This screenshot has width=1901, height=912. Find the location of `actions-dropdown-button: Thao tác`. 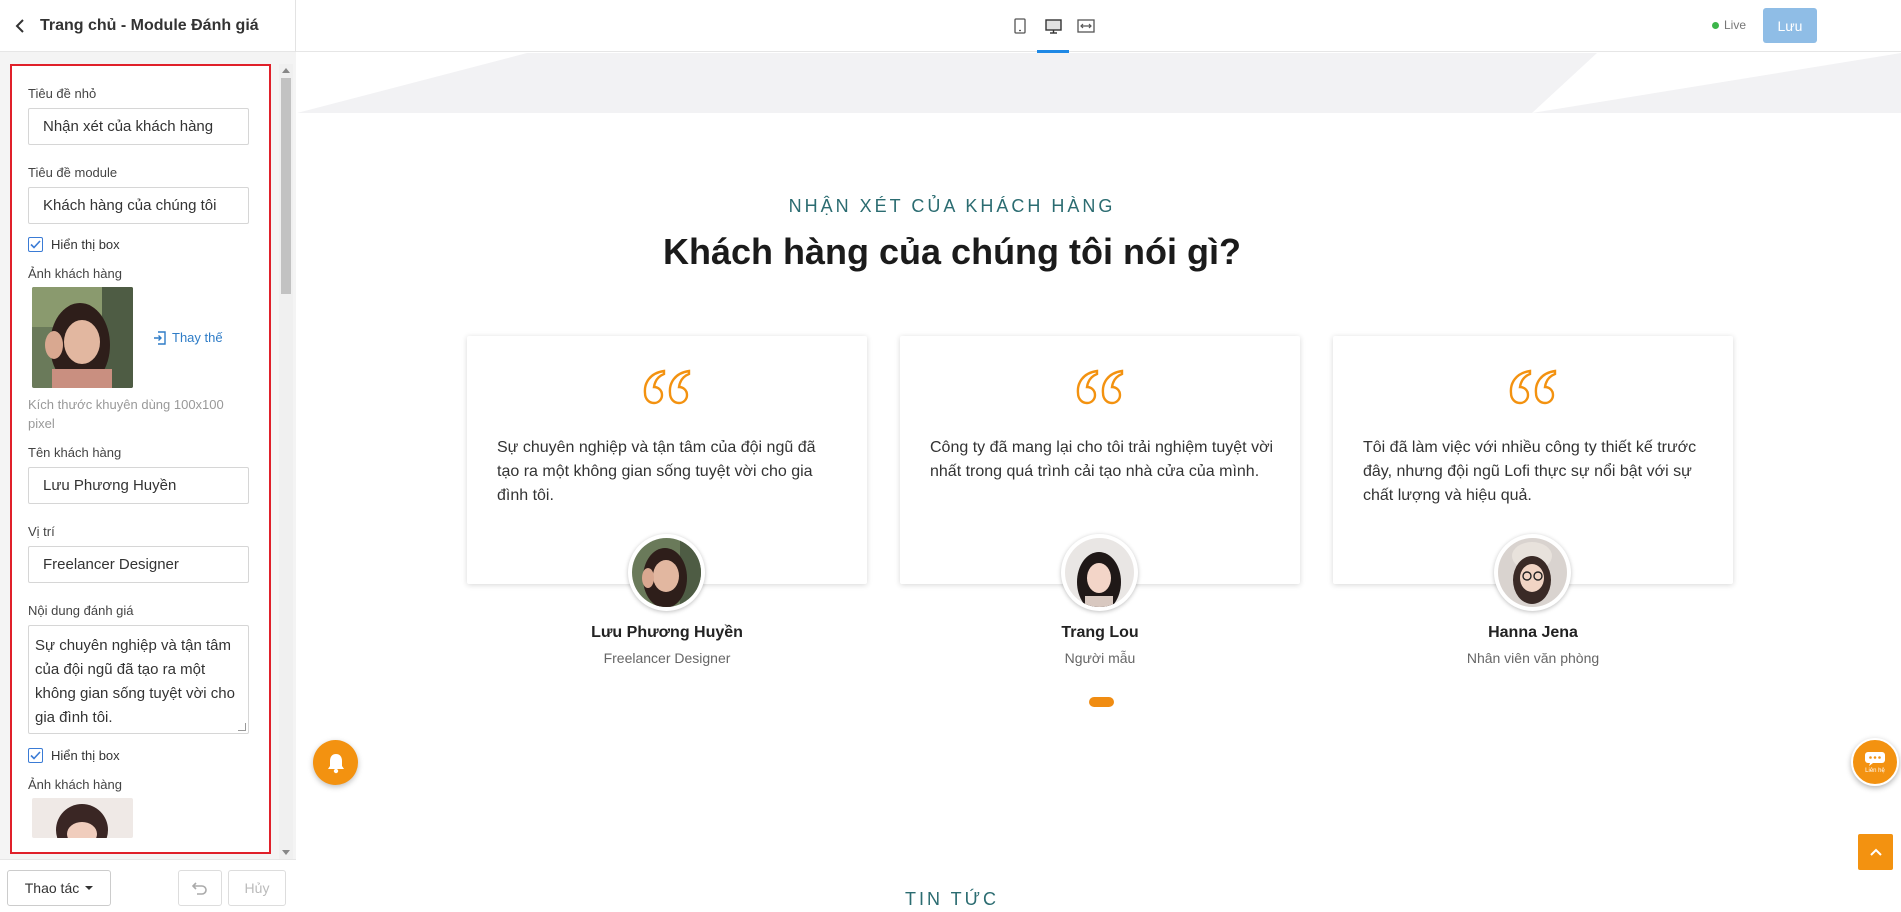

actions-dropdown-button: Thao tác is located at coordinates (59, 888).